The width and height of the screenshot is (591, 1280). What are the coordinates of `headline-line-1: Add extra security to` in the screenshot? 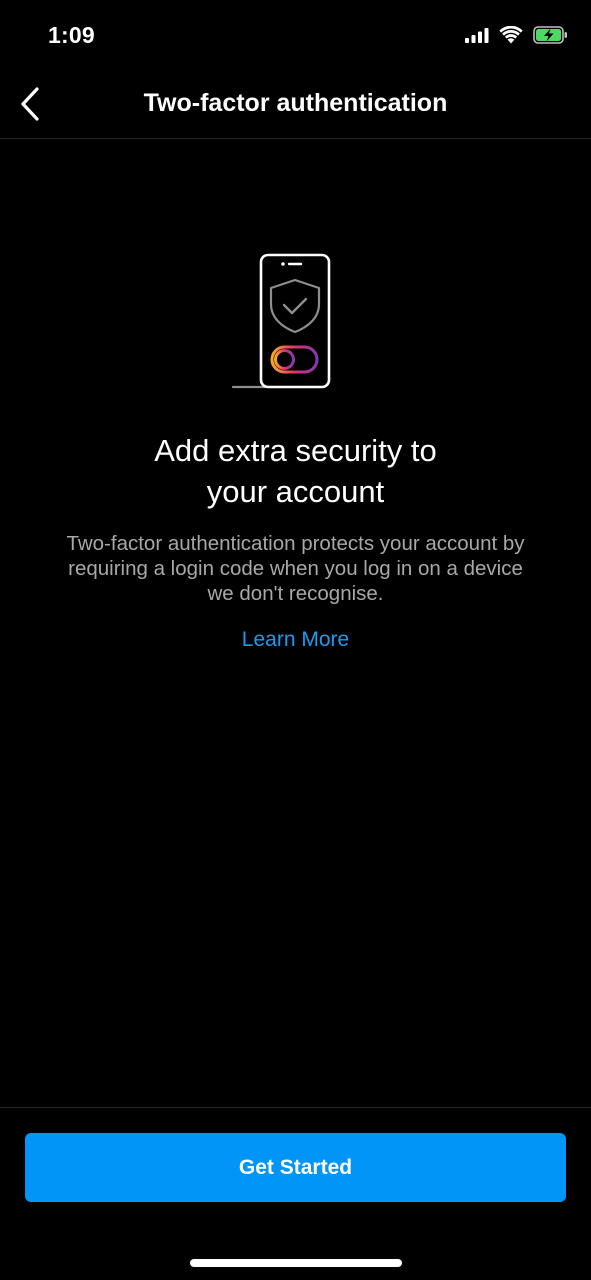 It's located at (295, 450).